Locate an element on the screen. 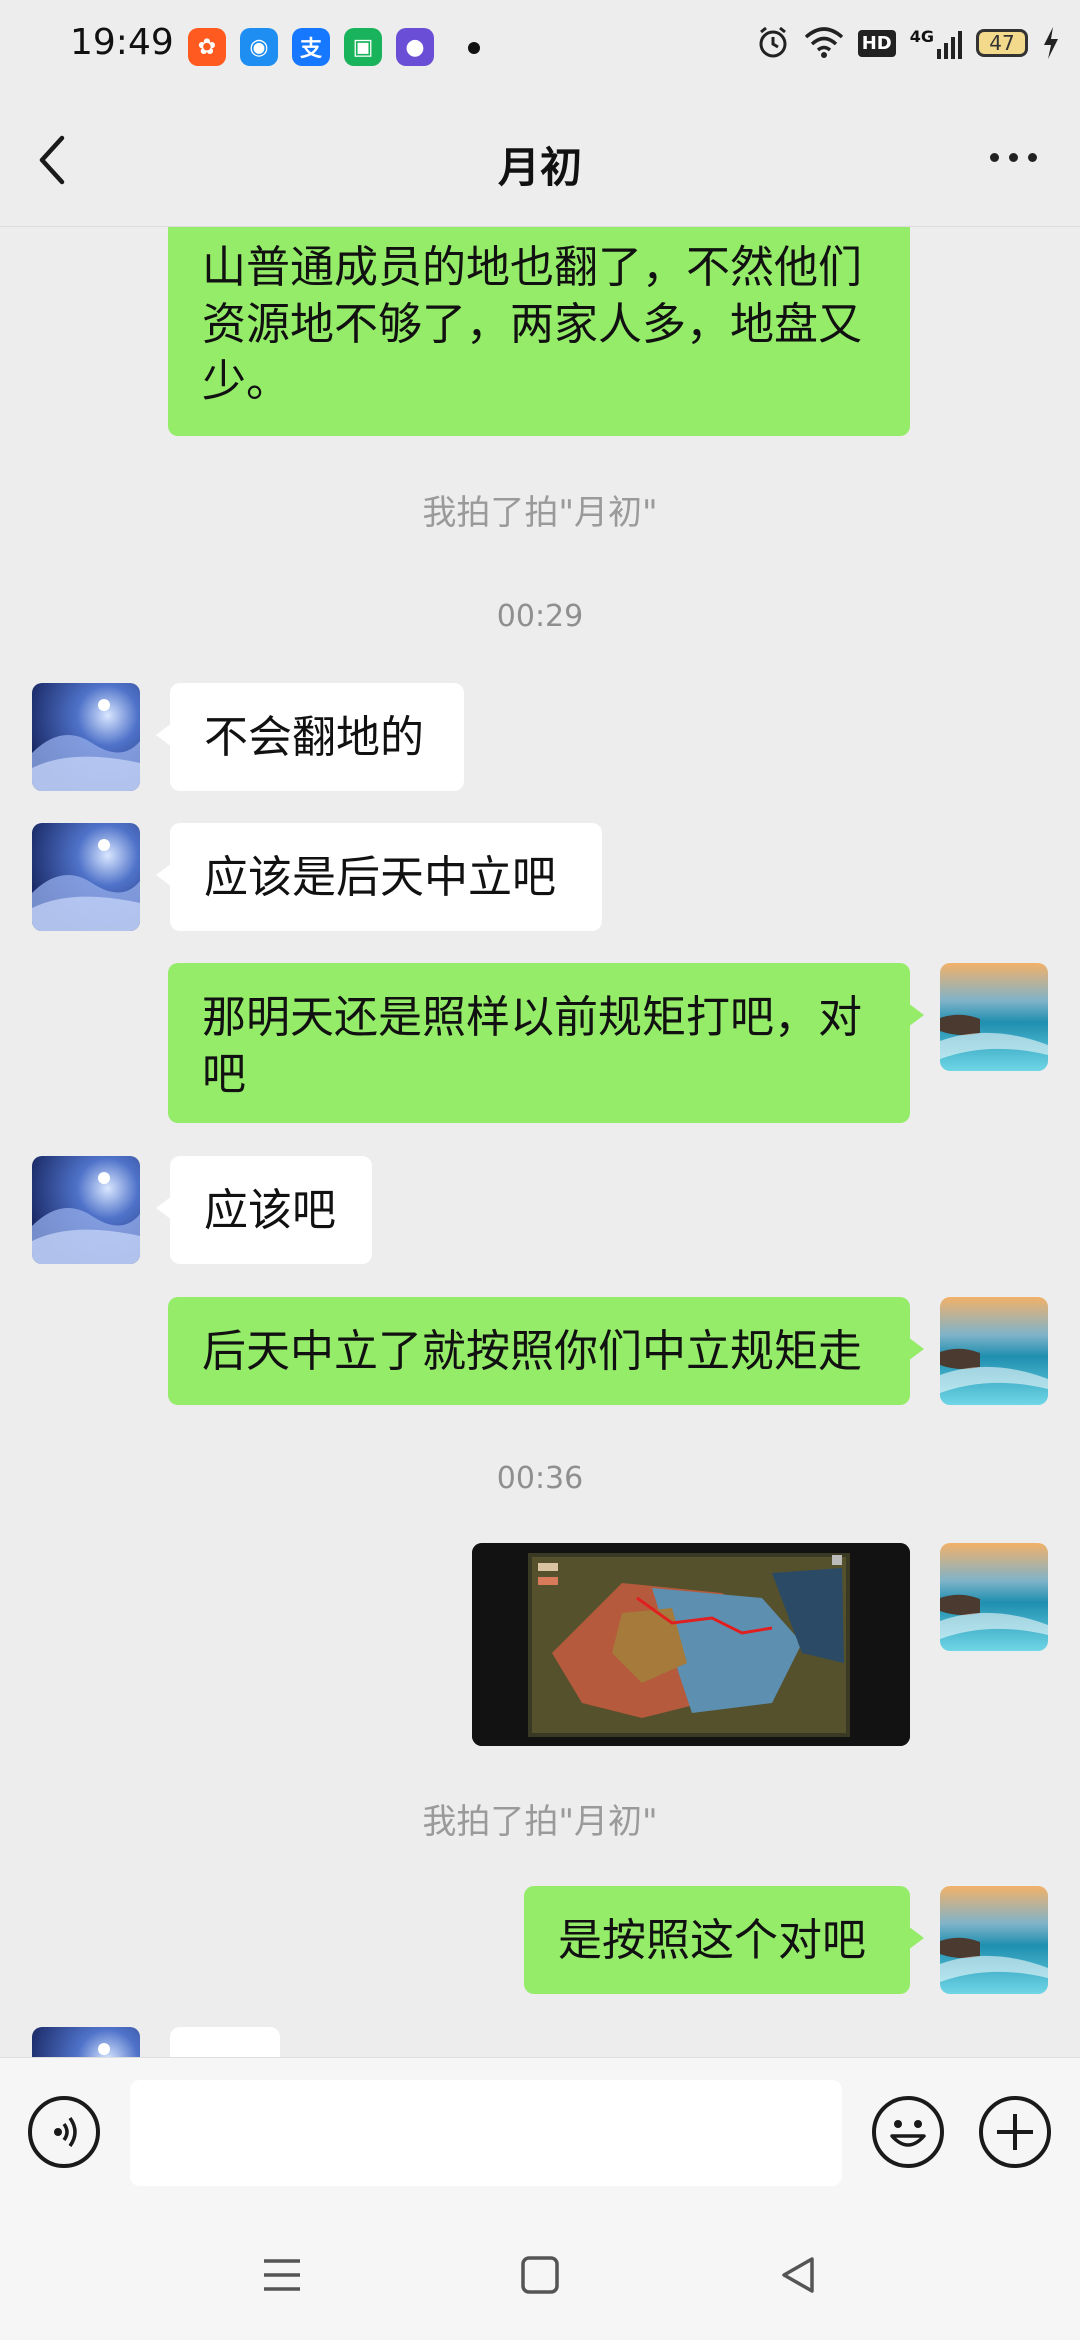 This screenshot has height=2340, width=1080. chat-header: 月初 is located at coordinates (540, 161).